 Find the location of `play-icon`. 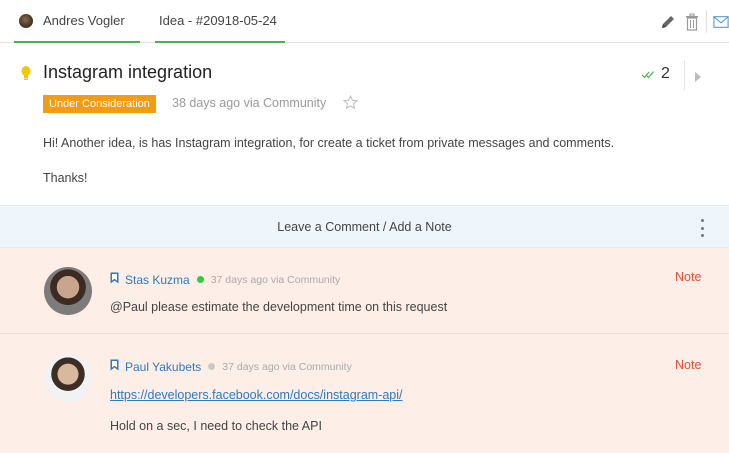

play-icon is located at coordinates (698, 77).